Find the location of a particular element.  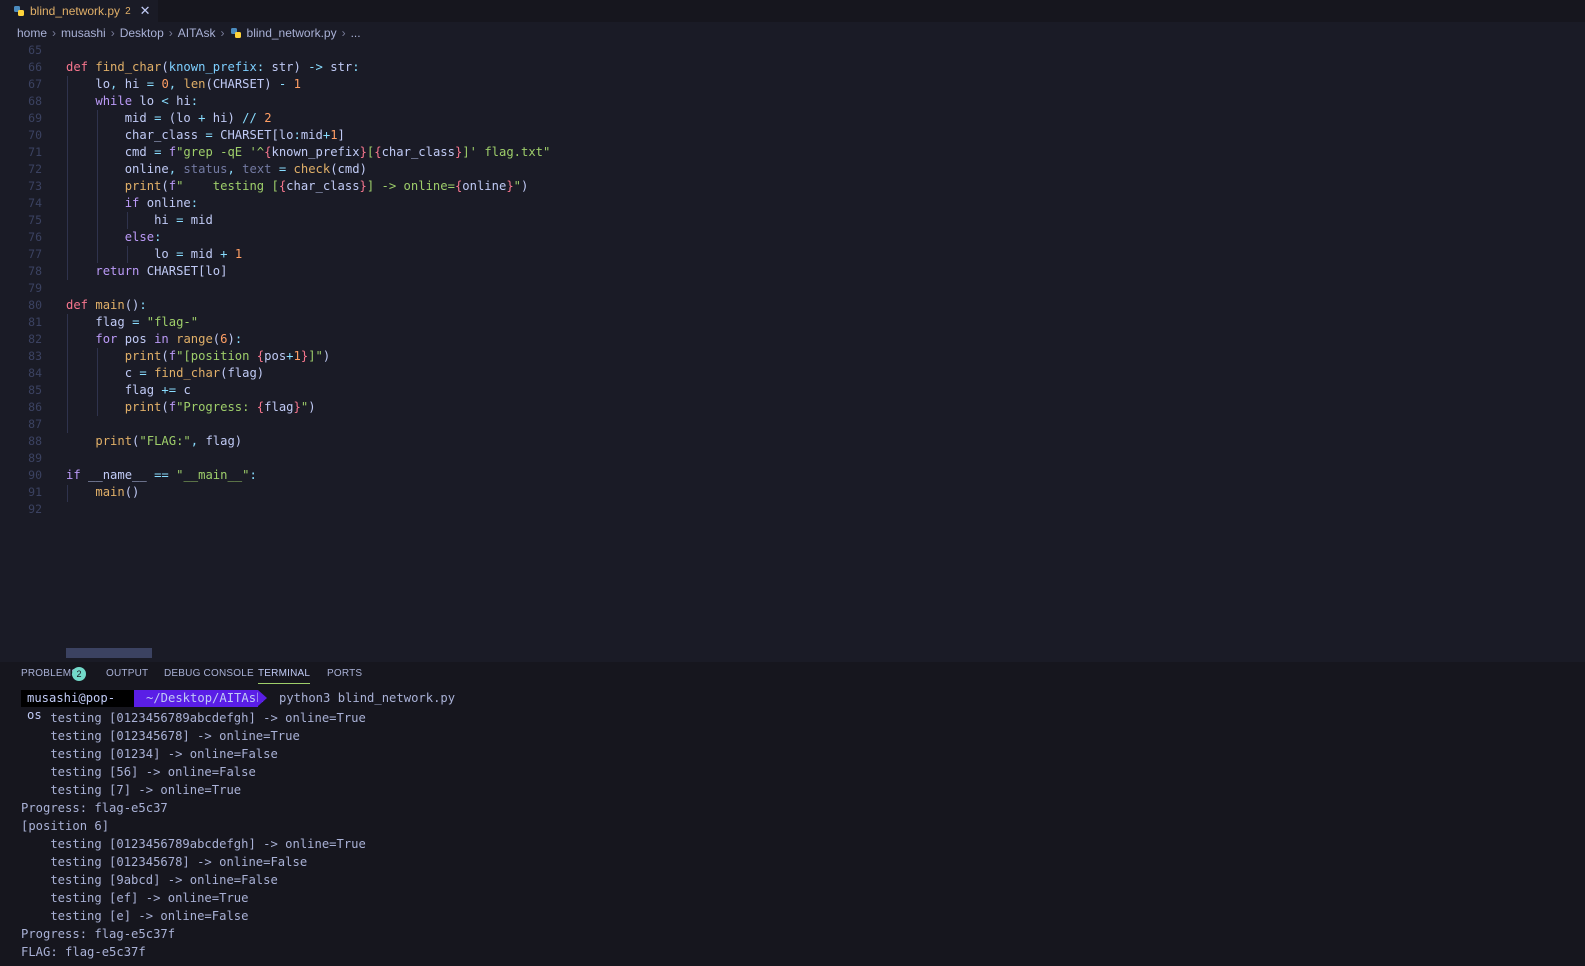

editor-tab-bar: blind_network.py 2 ✕ is located at coordinates (792, 11).